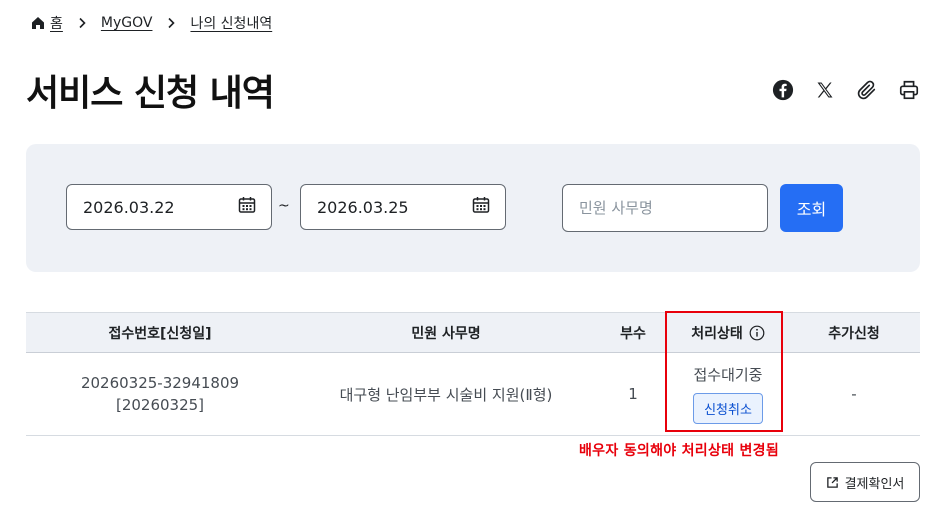  What do you see at coordinates (909, 90) in the screenshot?
I see `printer-icon` at bounding box center [909, 90].